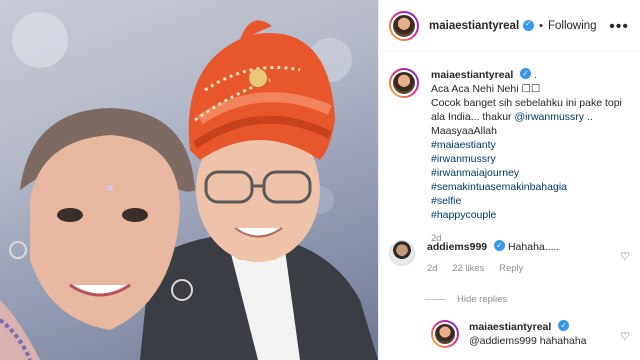 This screenshot has width=640, height=360. What do you see at coordinates (404, 25) in the screenshot?
I see `author-avatar` at bounding box center [404, 25].